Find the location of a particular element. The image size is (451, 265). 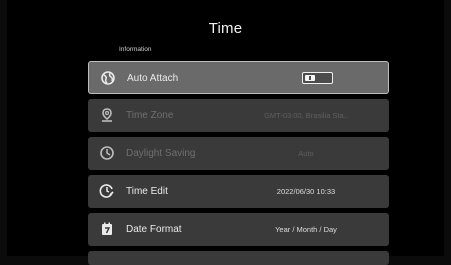

setting-row-next is located at coordinates (238, 258).